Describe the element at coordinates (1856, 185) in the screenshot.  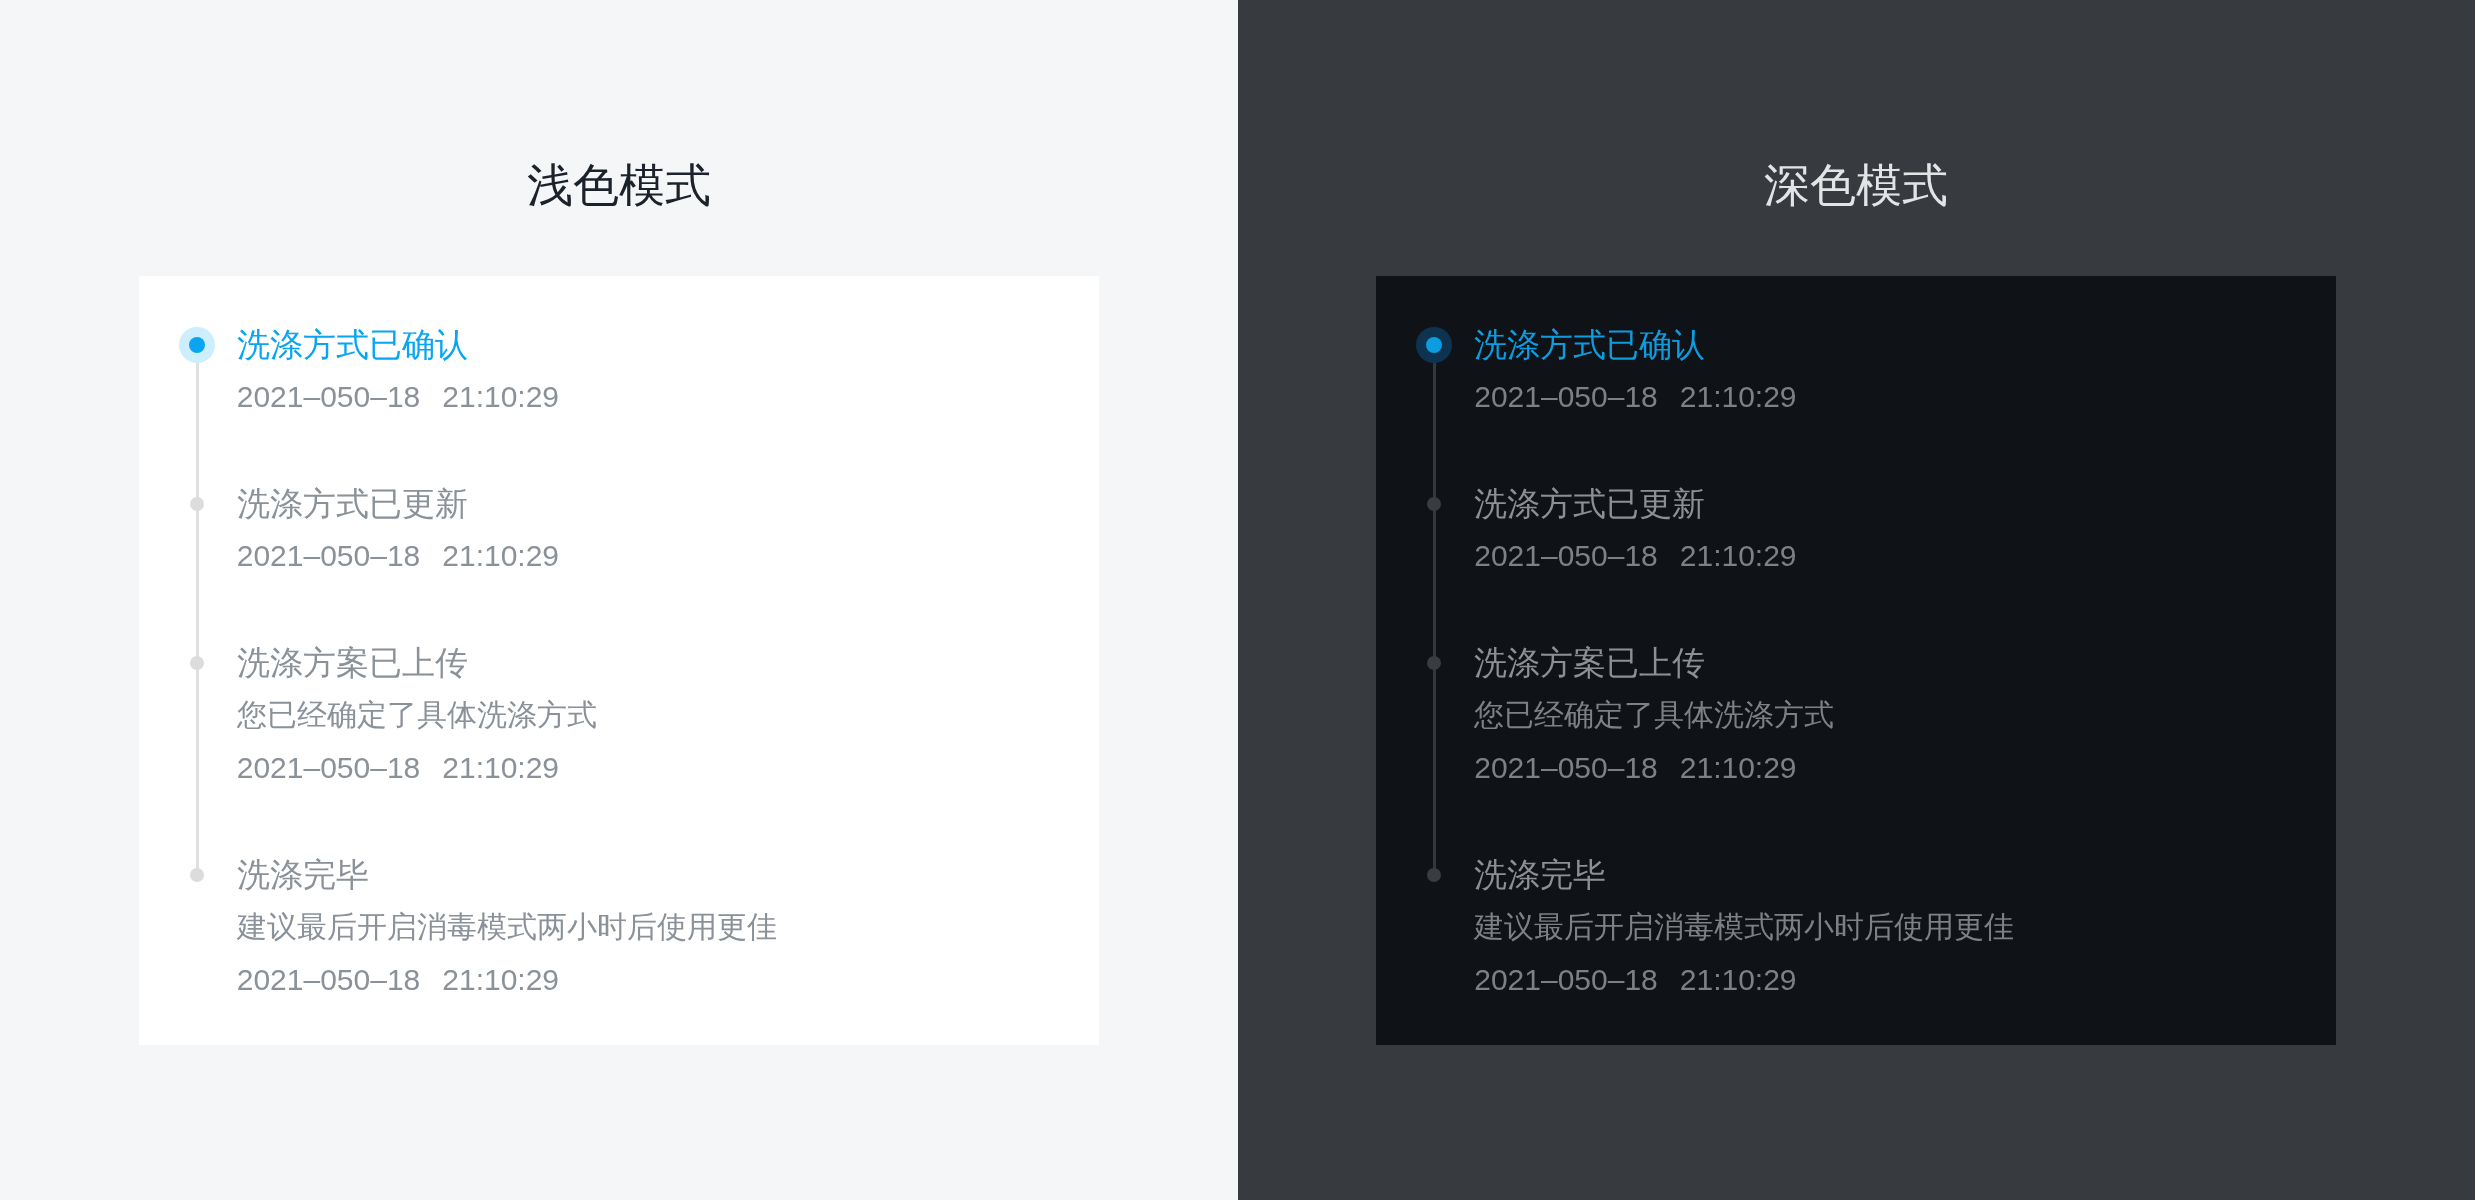
I see `panel-title: 深色模式` at that location.